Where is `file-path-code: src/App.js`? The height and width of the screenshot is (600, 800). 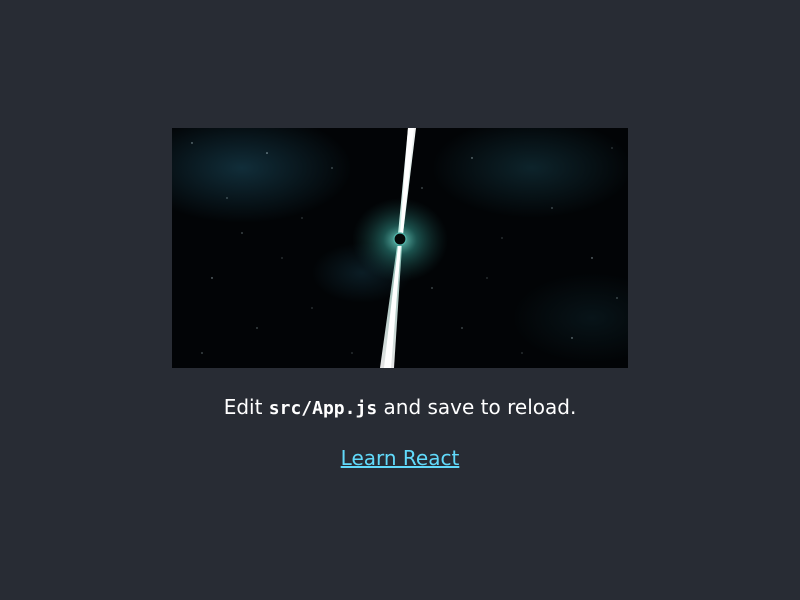
file-path-code: src/App.js is located at coordinates (323, 408).